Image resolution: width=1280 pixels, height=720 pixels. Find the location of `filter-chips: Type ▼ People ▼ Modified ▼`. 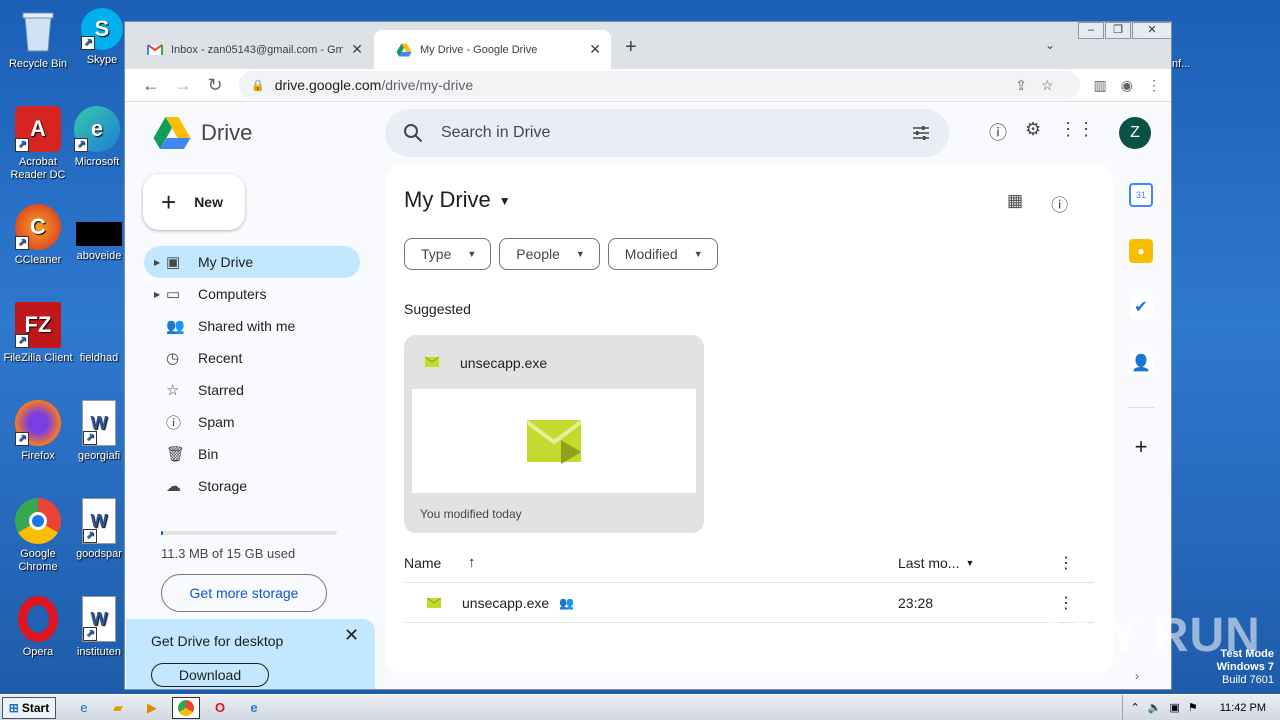

filter-chips: Type ▼ People ▼ Modified ▼ is located at coordinates (561, 254).